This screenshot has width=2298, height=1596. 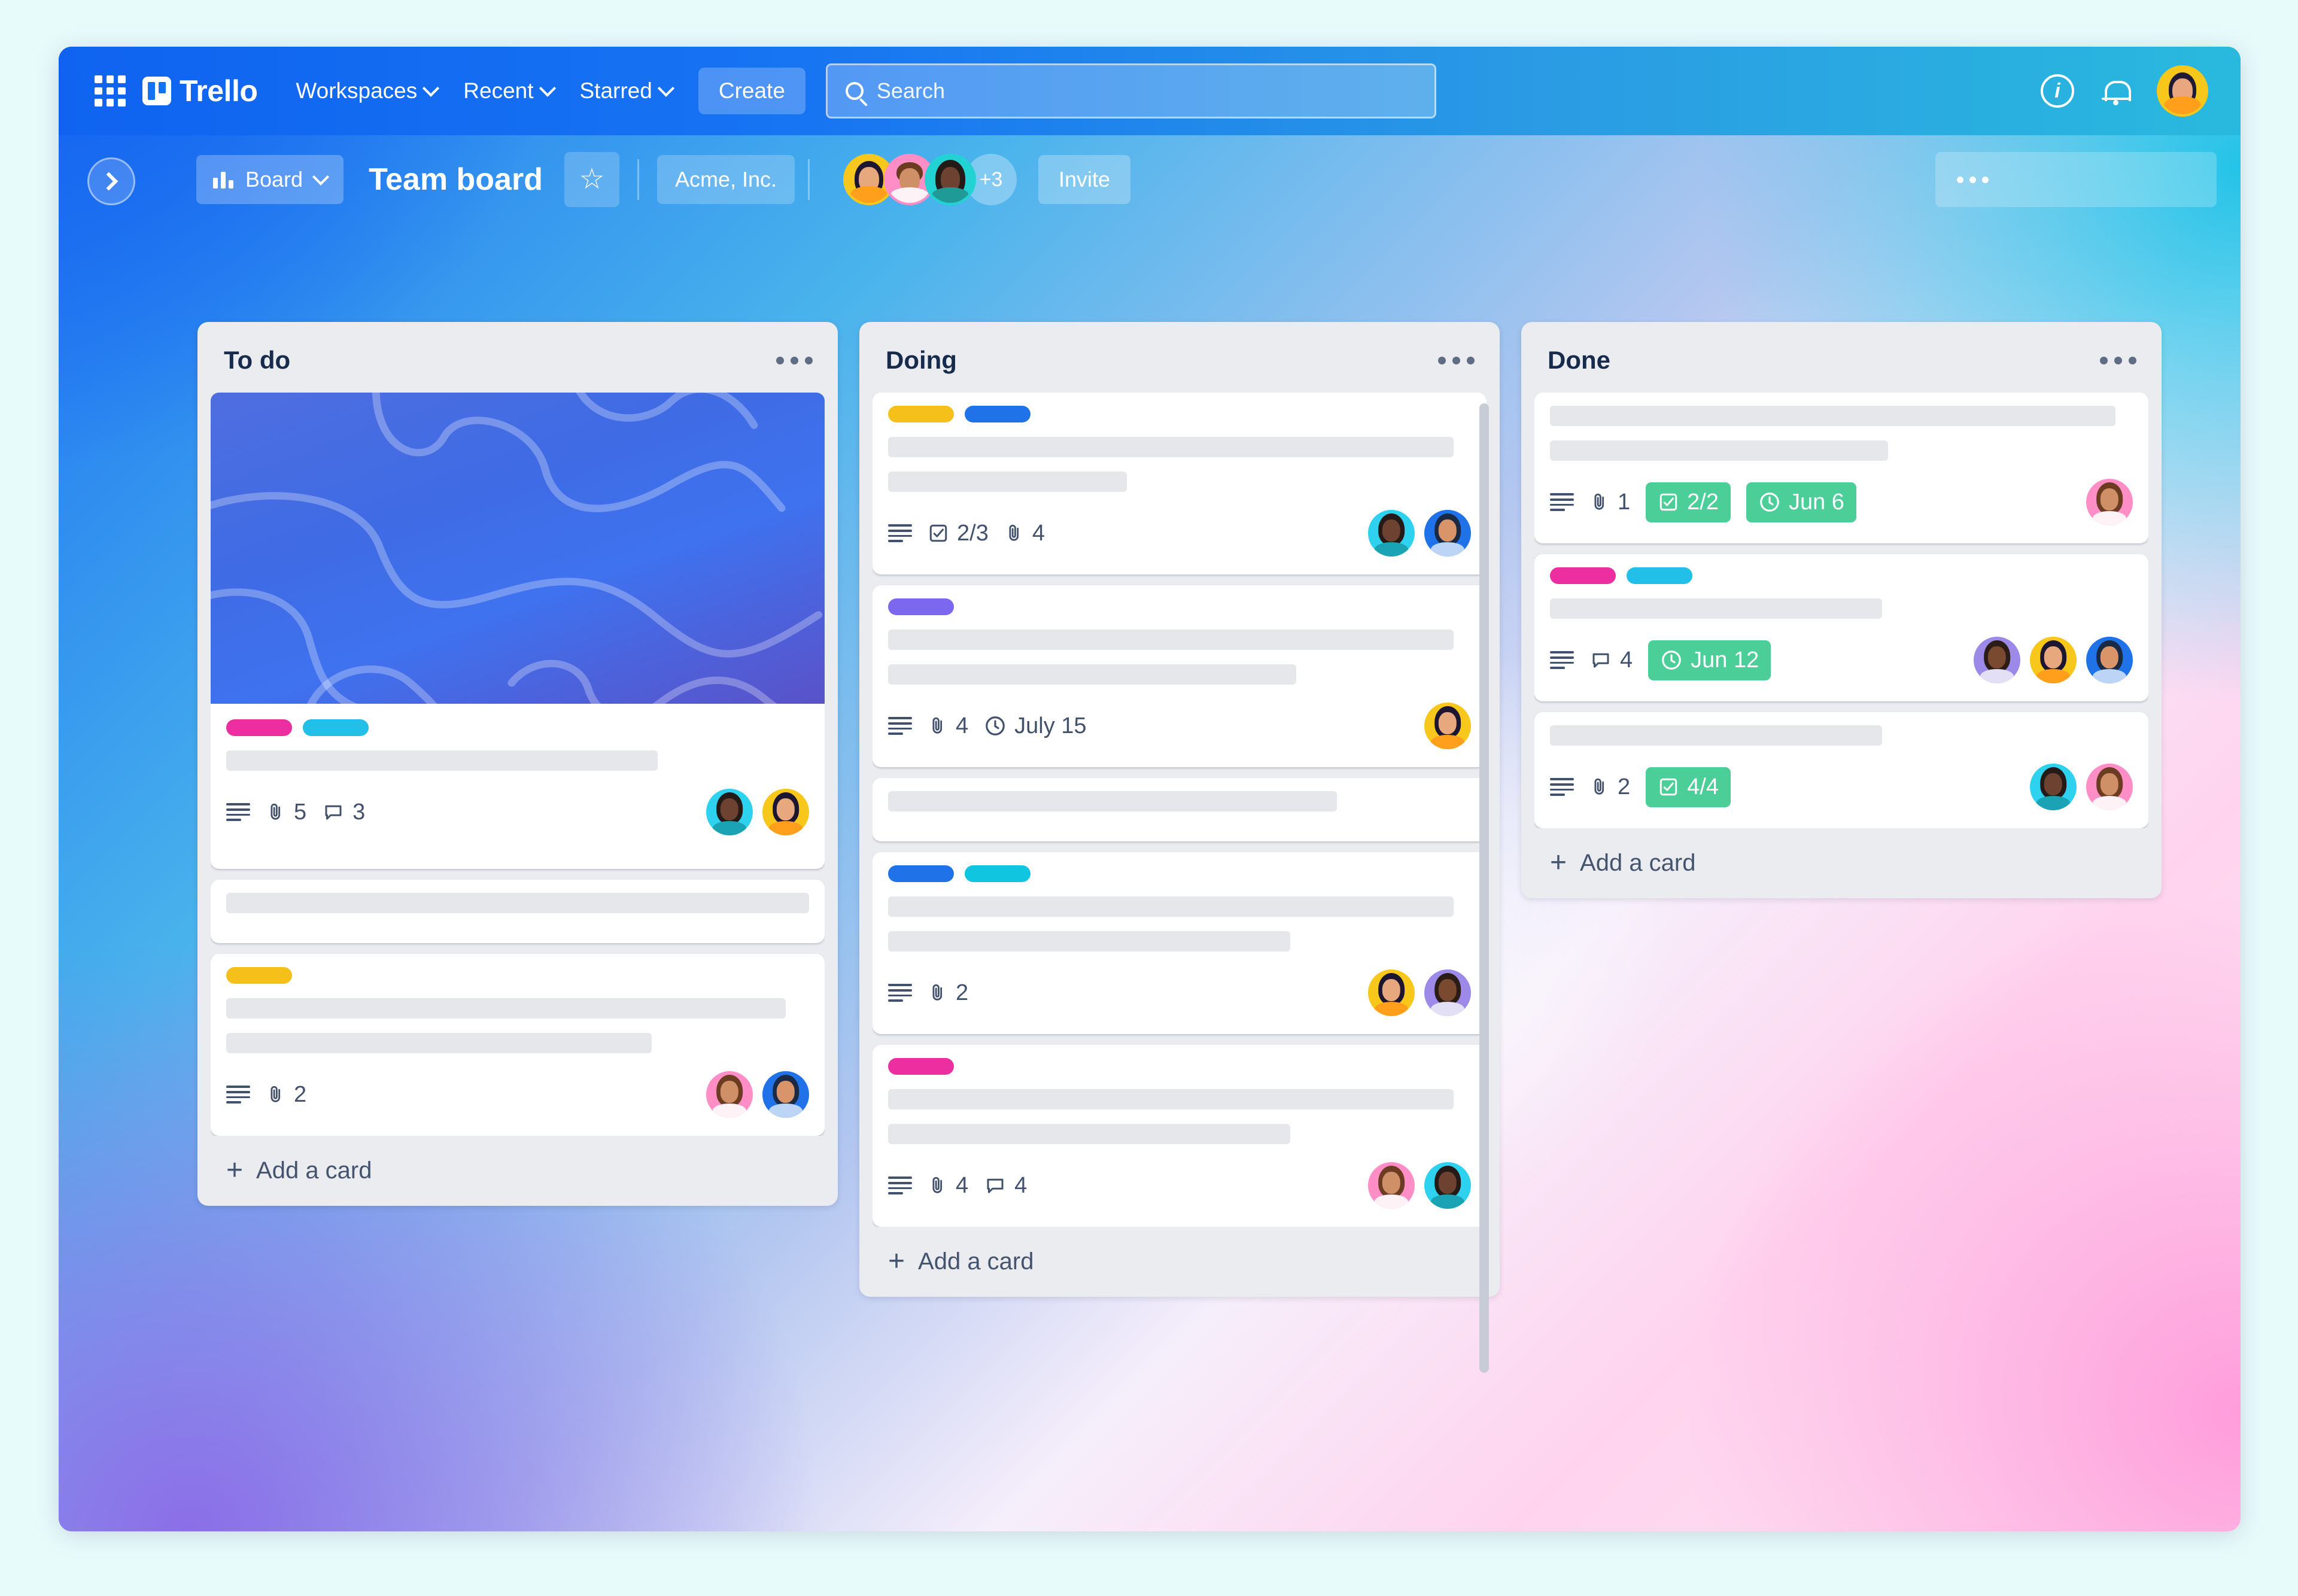 I want to click on card: 2 4/4, so click(x=1841, y=770).